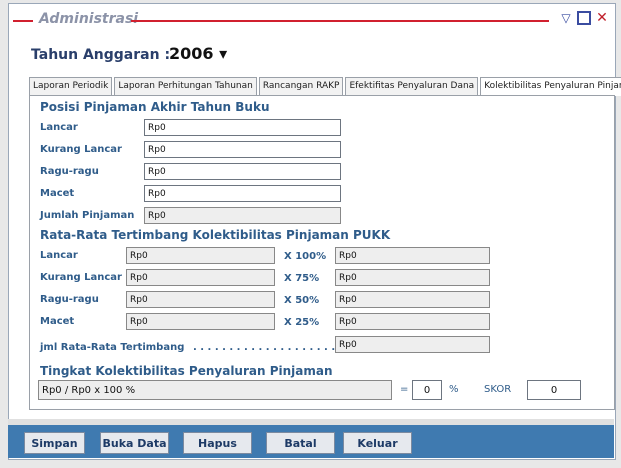 The height and width of the screenshot is (468, 621). I want to click on tab-laporan-perhitungan-tahunan: Laporan Perhitungan Tahunan, so click(185, 86).